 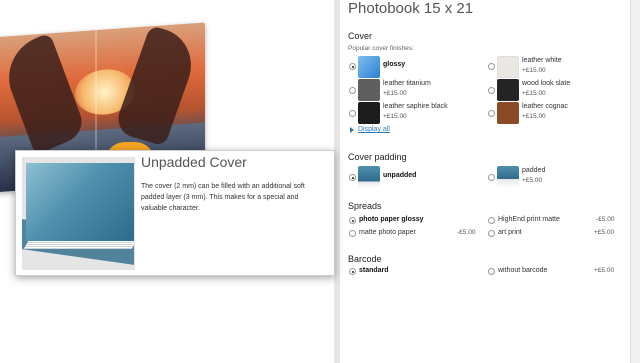 I want to click on scrollbar, so click(x=635, y=181).